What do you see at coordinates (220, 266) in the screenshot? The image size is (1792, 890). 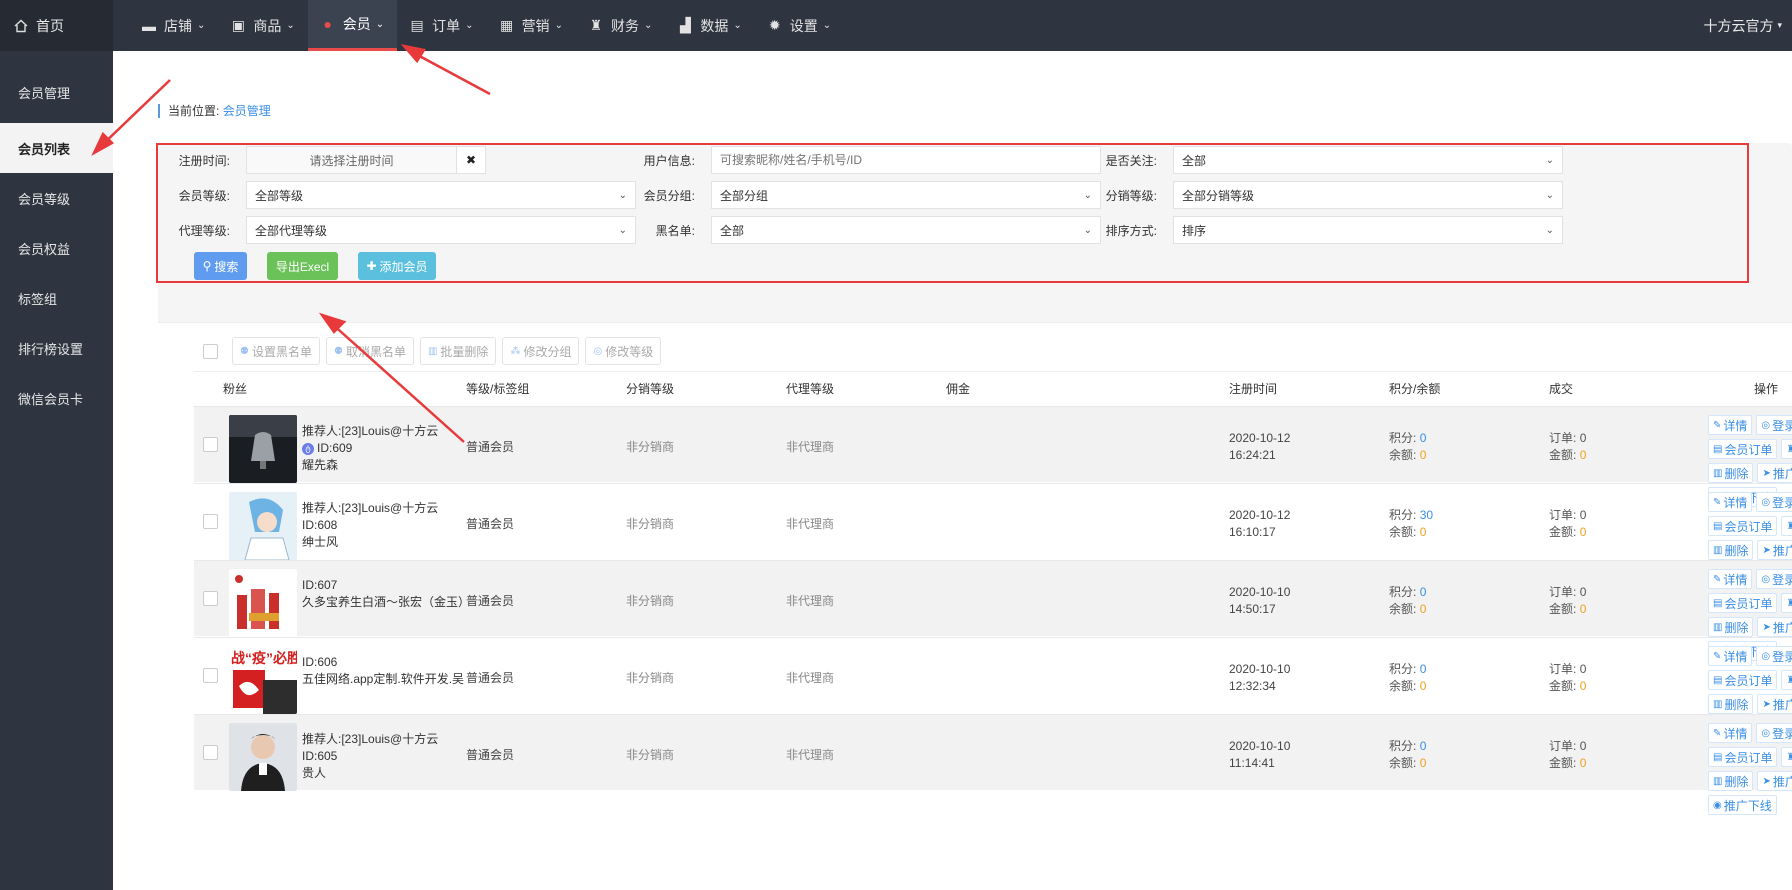 I see `search-button: ⚲ 搜索` at bounding box center [220, 266].